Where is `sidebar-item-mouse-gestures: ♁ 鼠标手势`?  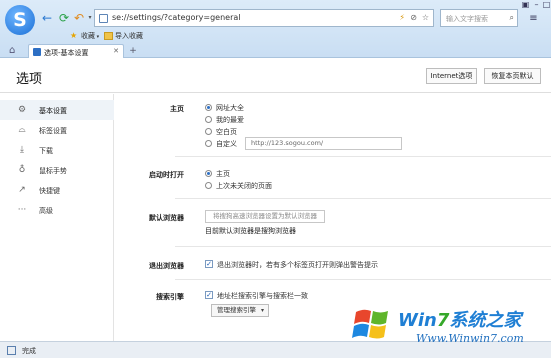
sidebar-item-mouse-gestures: ♁ 鼠标手势 is located at coordinates (57, 170).